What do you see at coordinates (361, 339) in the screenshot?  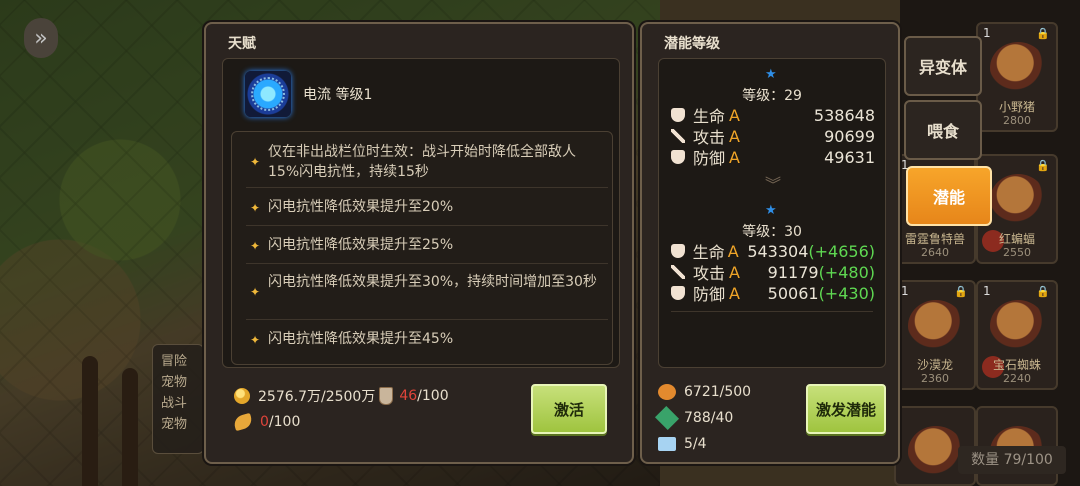 I see `effect-text: 闪电抗性降低效果提升至45%` at bounding box center [361, 339].